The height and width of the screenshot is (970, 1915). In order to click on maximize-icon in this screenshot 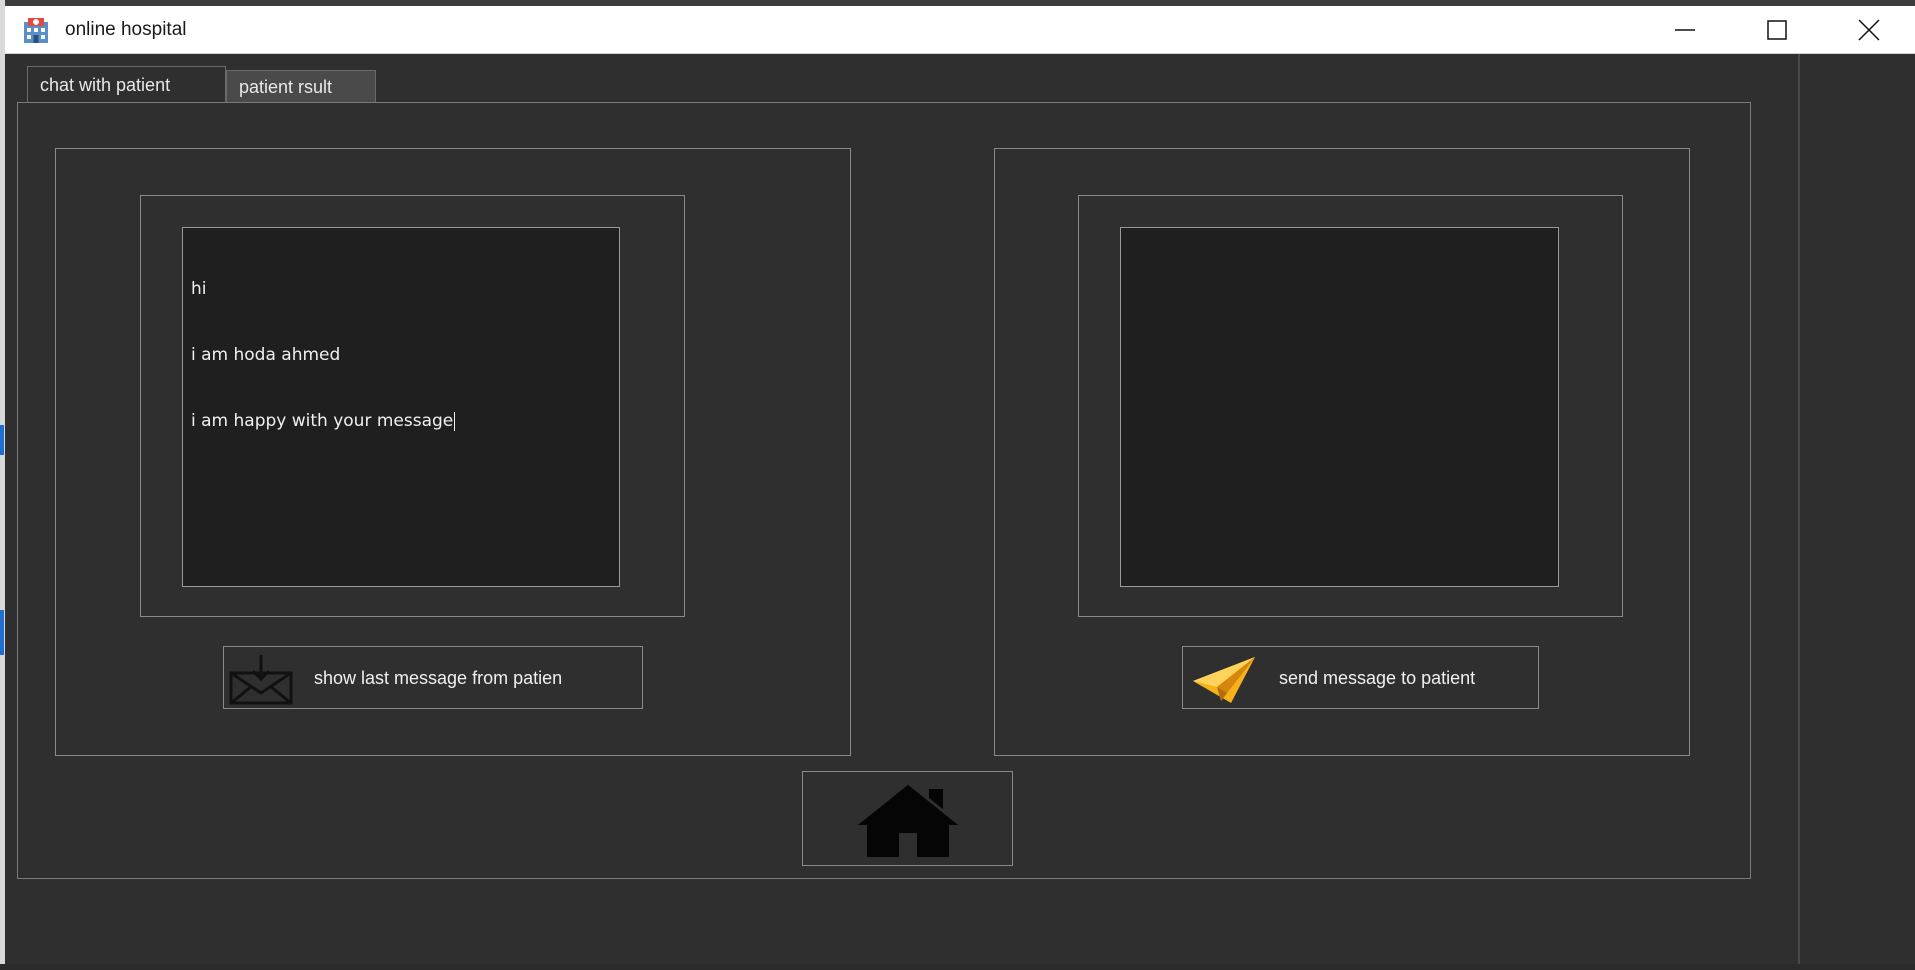, I will do `click(1777, 30)`.